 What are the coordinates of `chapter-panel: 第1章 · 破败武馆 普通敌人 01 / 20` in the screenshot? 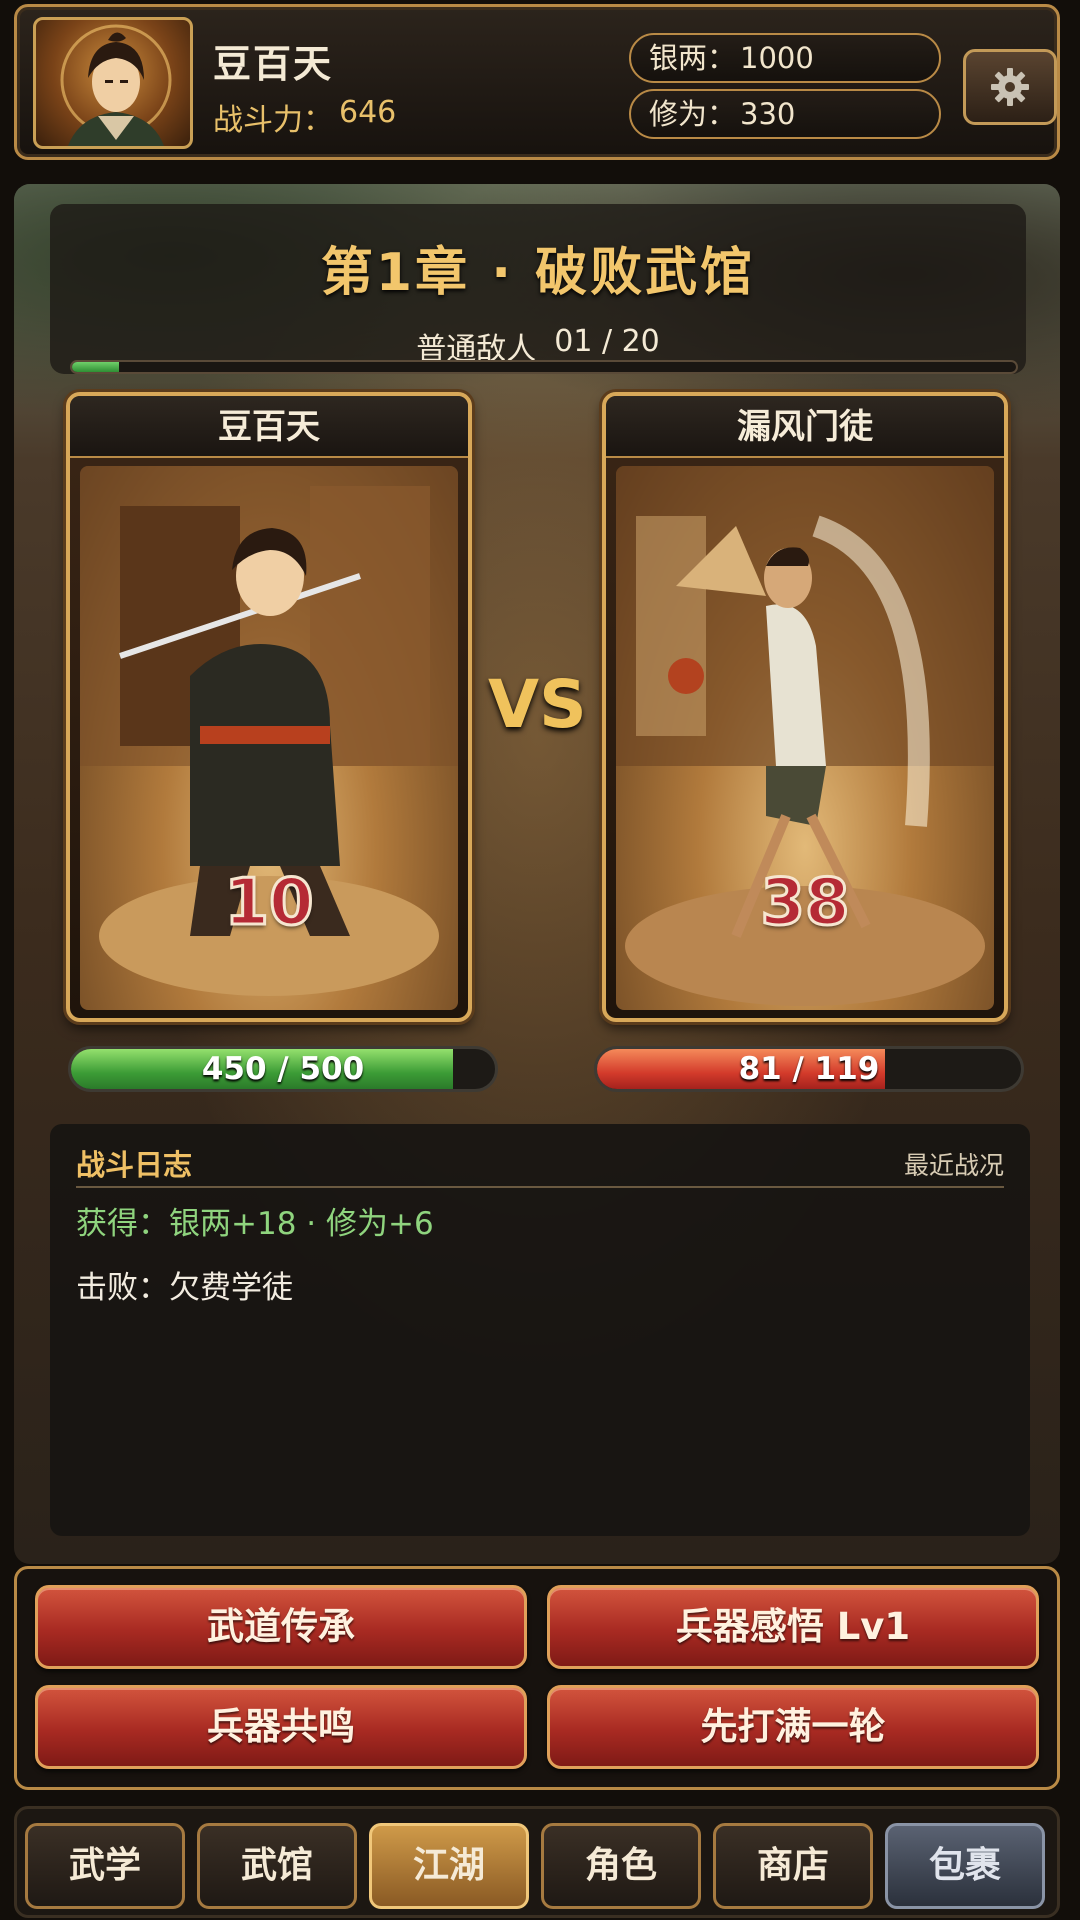 It's located at (538, 289).